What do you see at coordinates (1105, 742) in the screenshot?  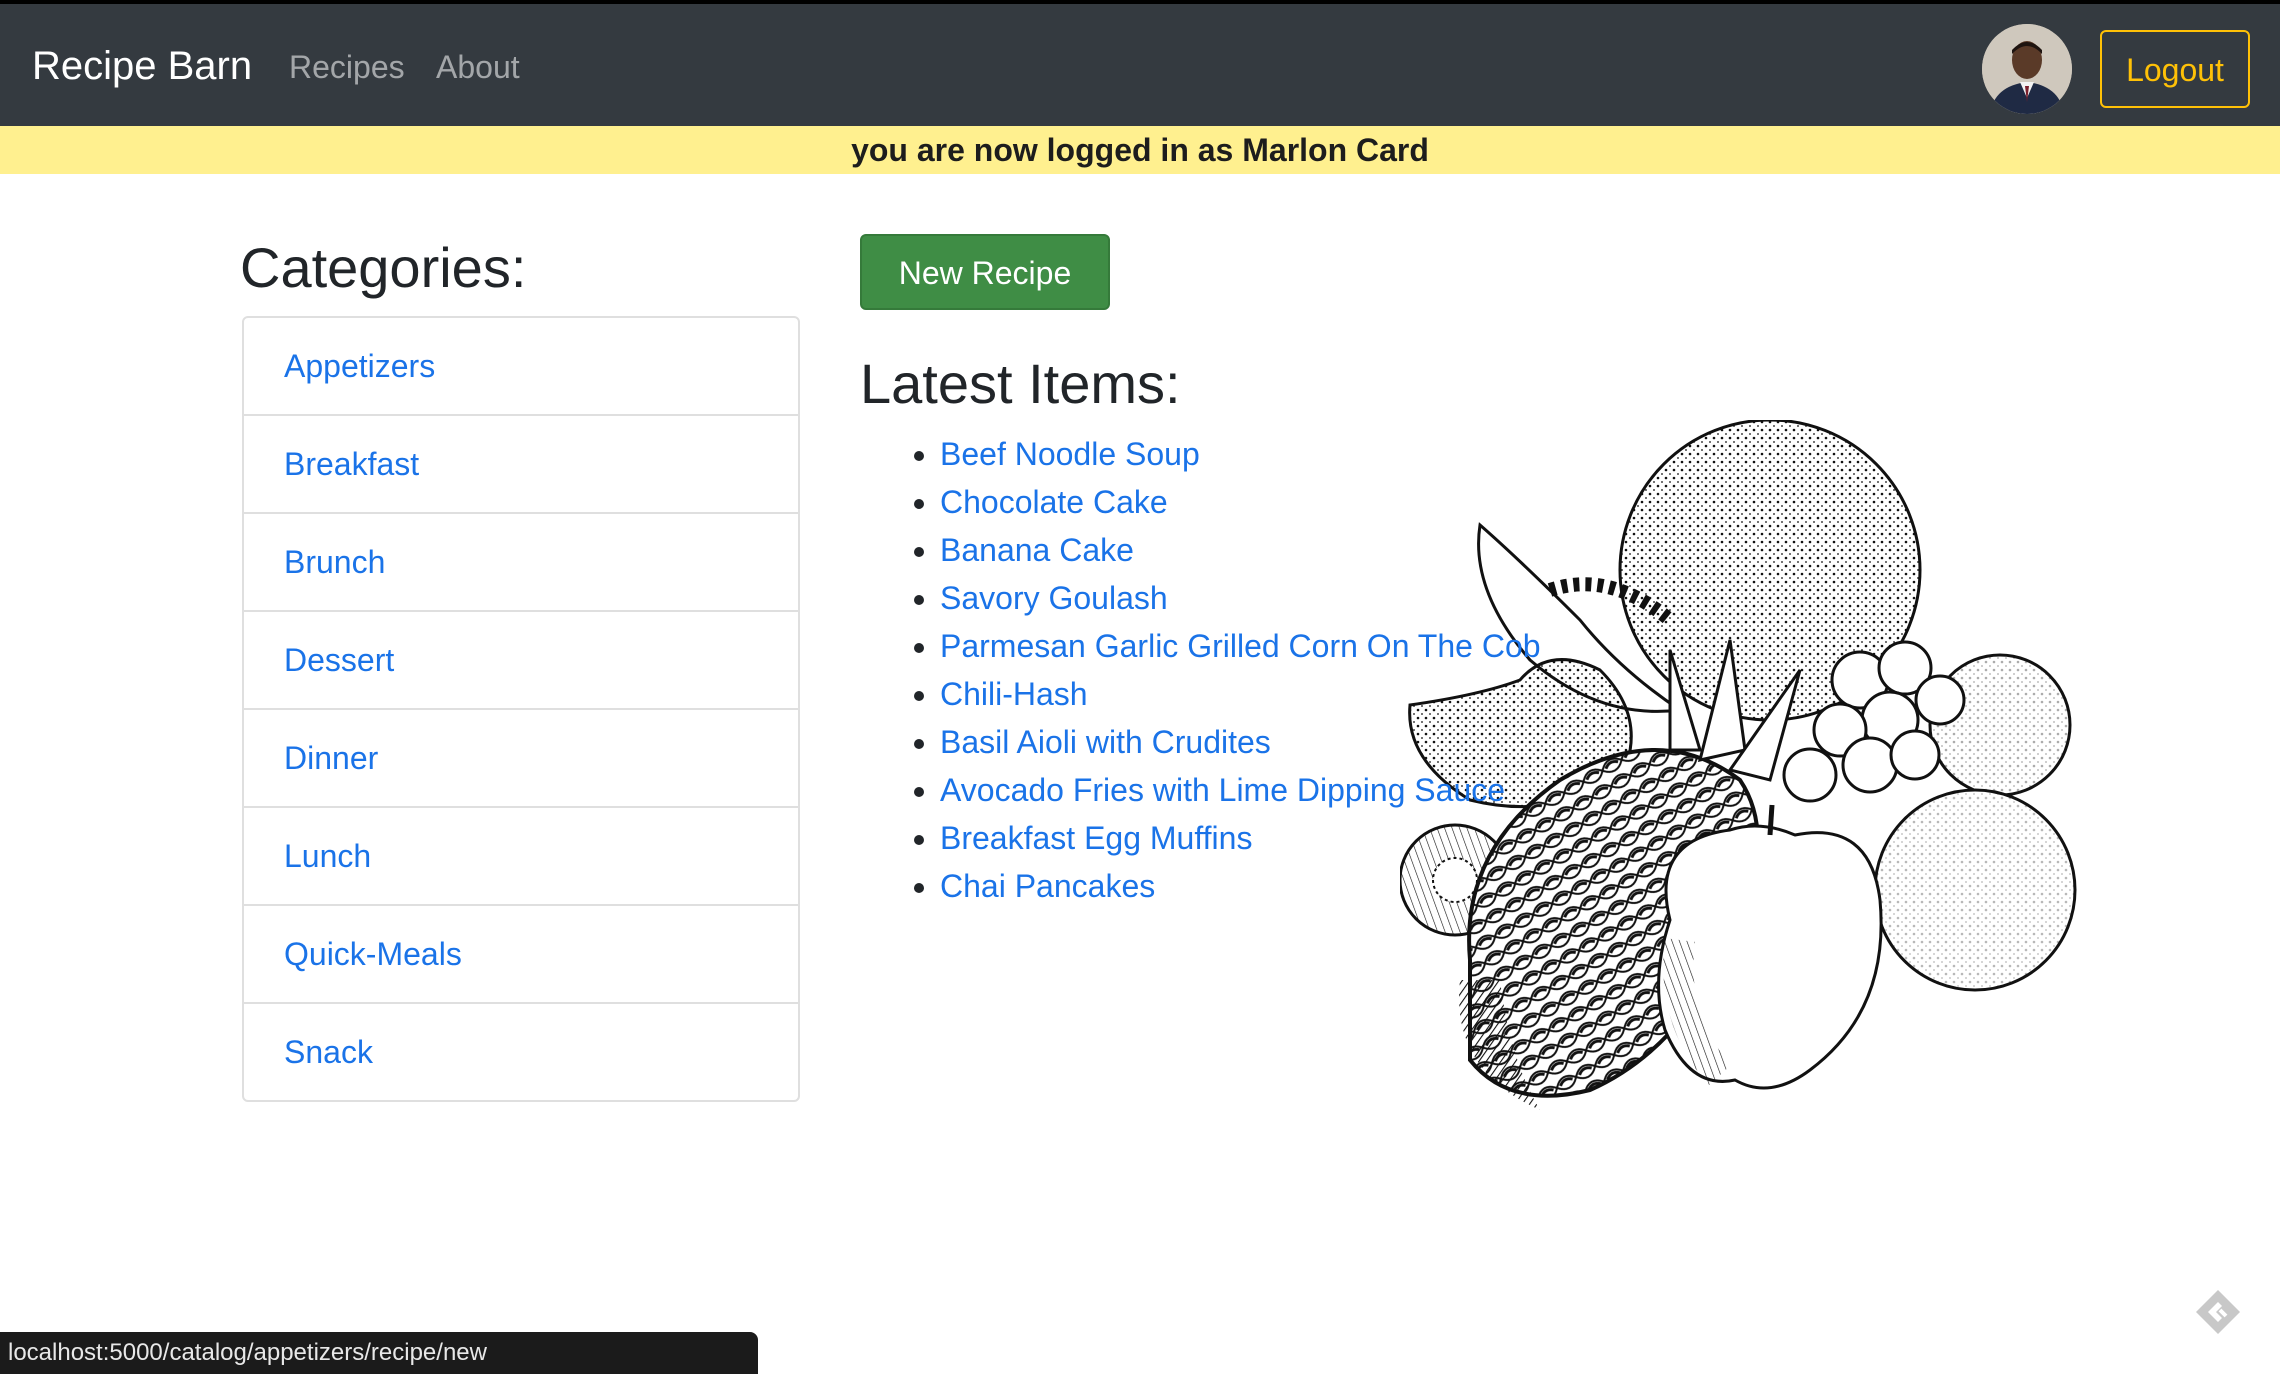 I see `latest-item-link: Basil Aioli with Crudites` at bounding box center [1105, 742].